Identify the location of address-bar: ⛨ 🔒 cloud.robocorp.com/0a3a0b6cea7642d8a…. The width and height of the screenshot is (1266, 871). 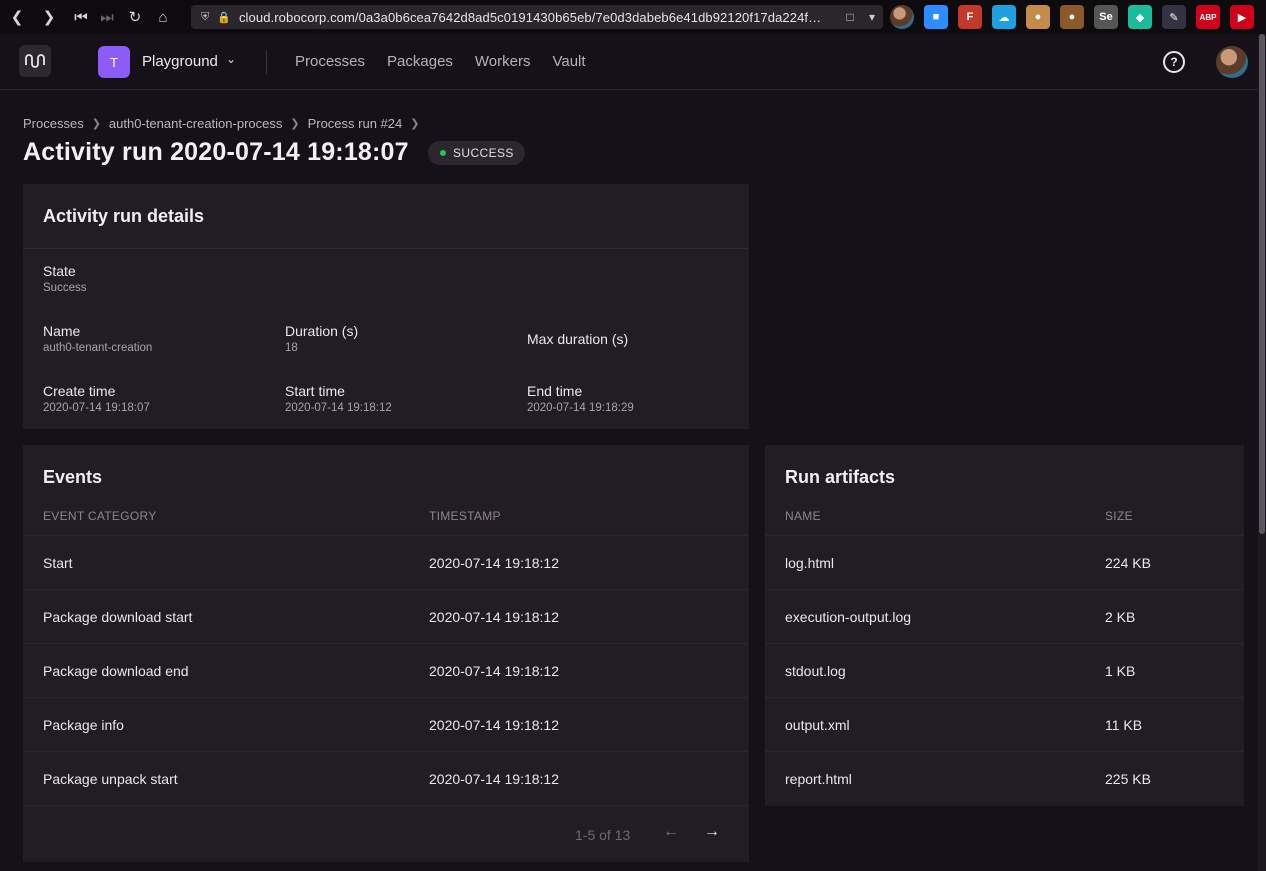
(537, 17).